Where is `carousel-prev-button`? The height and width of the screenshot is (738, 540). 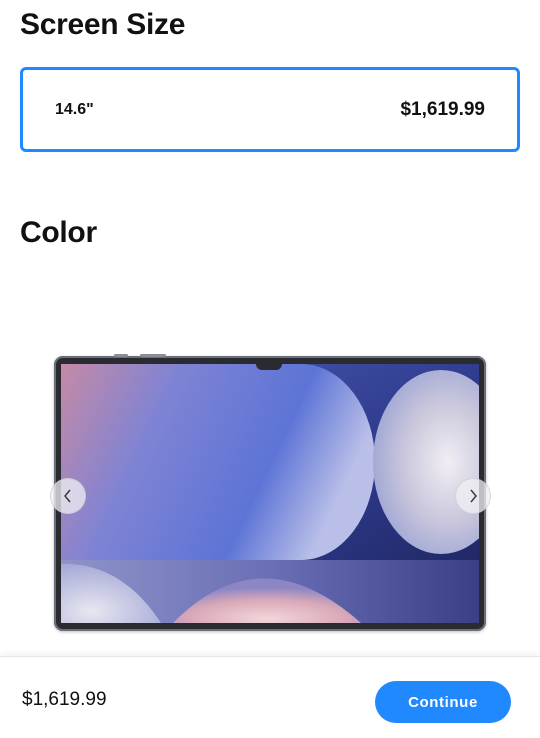 carousel-prev-button is located at coordinates (68, 496).